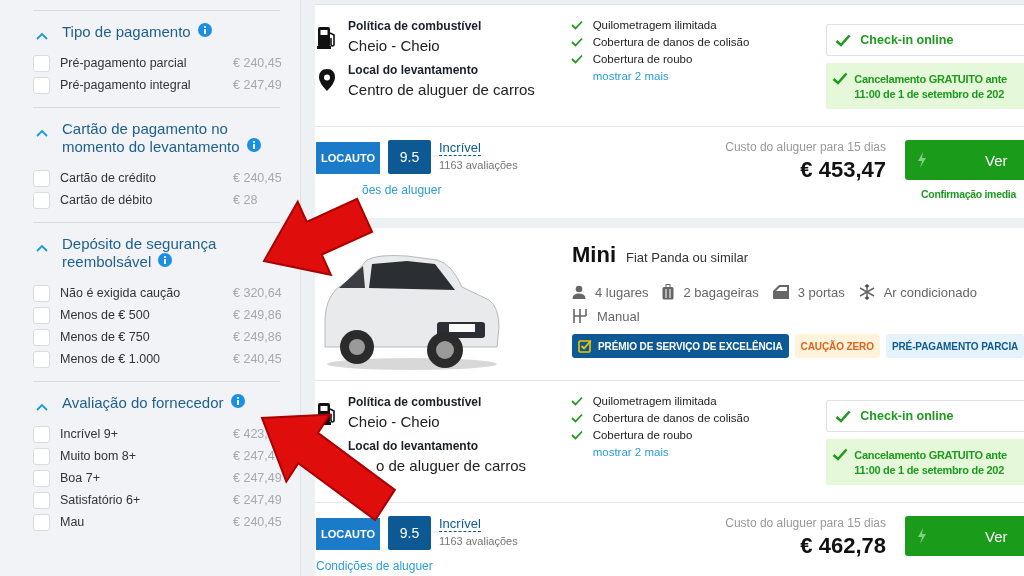 This screenshot has height=576, width=1024. I want to click on car-feature: 2 bagageiras, so click(721, 292).